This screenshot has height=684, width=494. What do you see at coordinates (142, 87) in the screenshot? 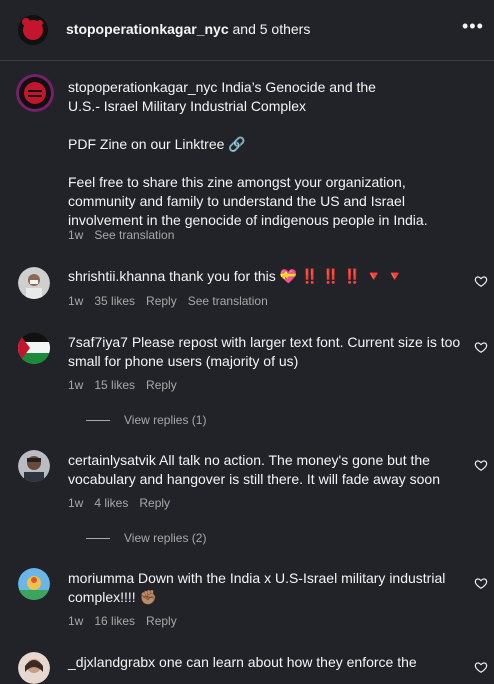
I see `caption-username: stopoperationkagar_nyc` at bounding box center [142, 87].